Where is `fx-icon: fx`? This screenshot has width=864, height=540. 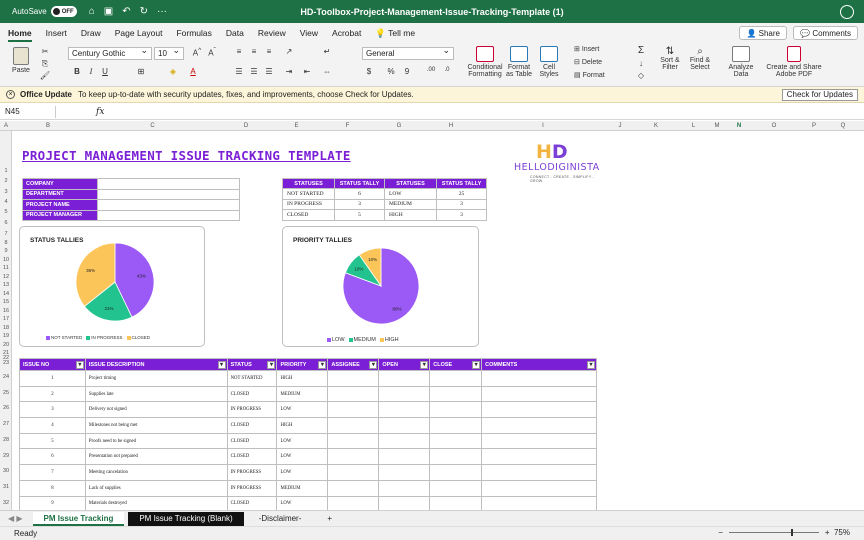
fx-icon: fx is located at coordinates (100, 112).